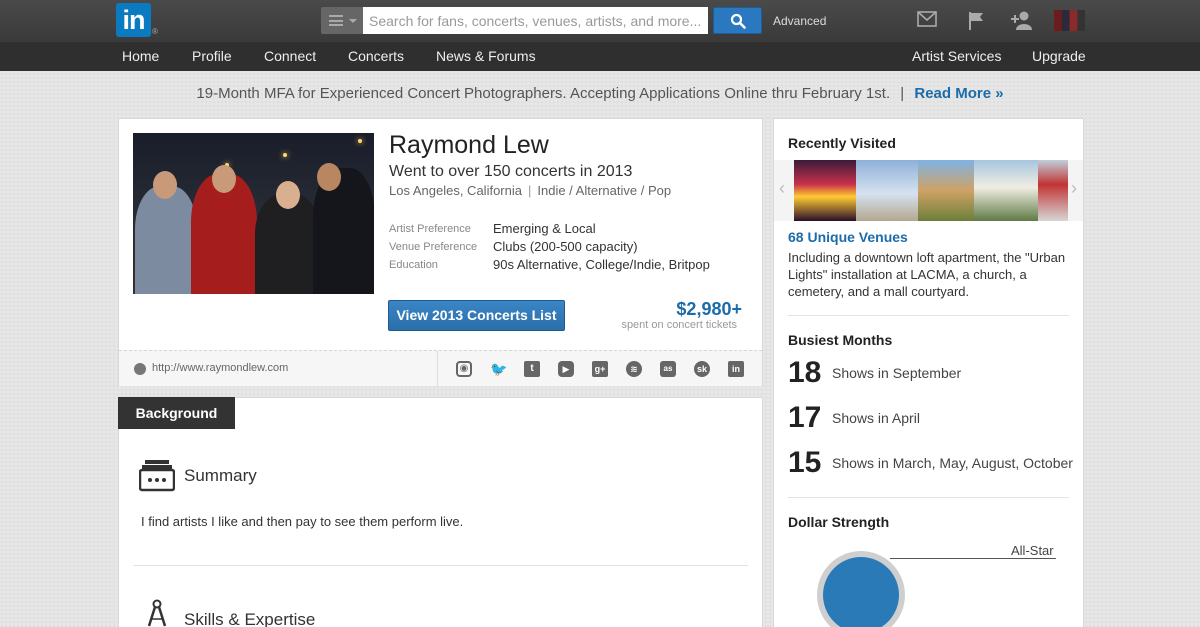 This screenshot has height=627, width=1200. I want to click on profile-tagline: Went to over 150 concerts in 2013, so click(511, 171).